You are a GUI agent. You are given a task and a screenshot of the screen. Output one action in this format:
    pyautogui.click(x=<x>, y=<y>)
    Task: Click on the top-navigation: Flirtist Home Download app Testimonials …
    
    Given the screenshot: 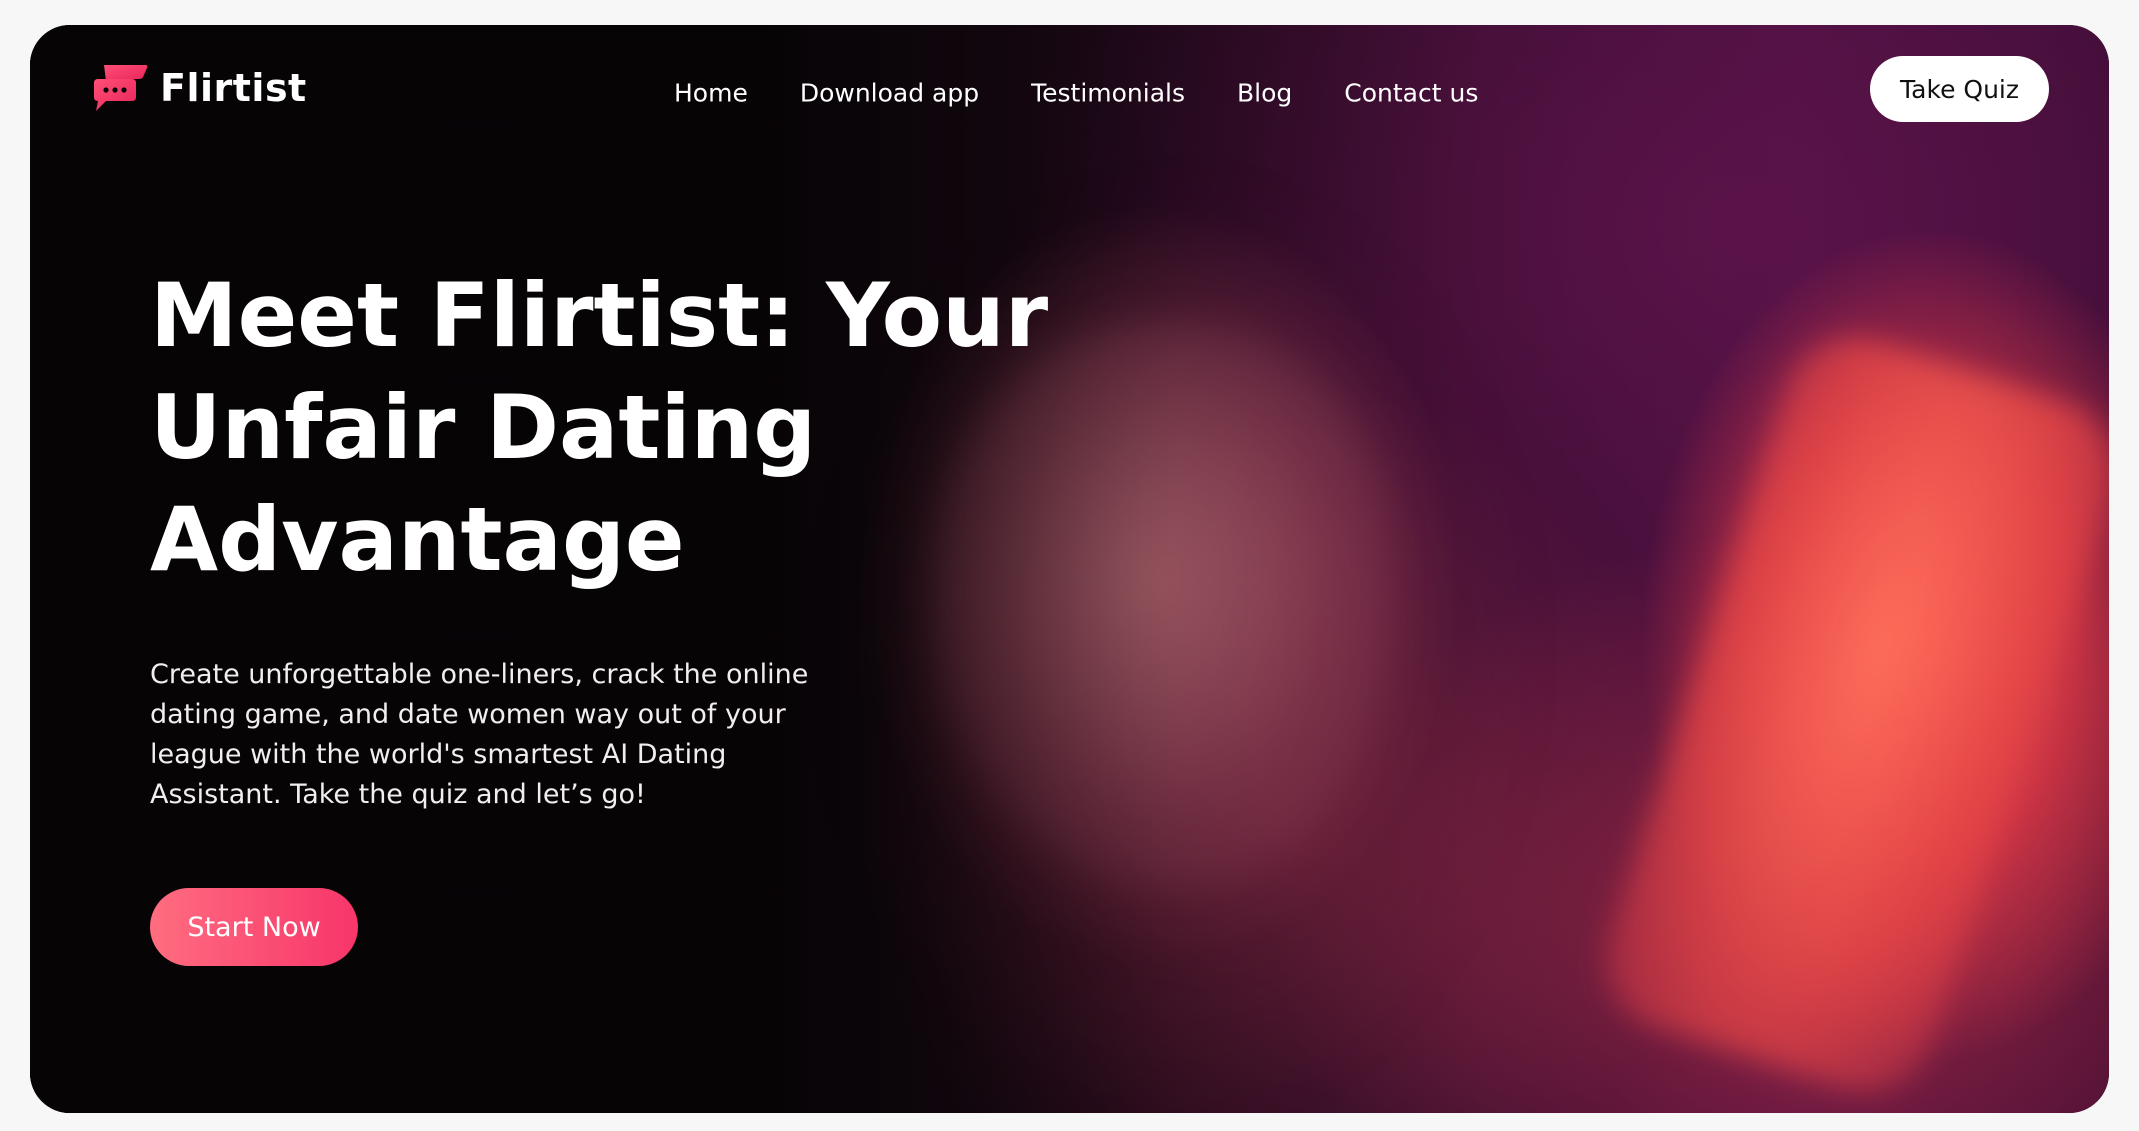 What is the action you would take?
    pyautogui.click(x=1069, y=90)
    